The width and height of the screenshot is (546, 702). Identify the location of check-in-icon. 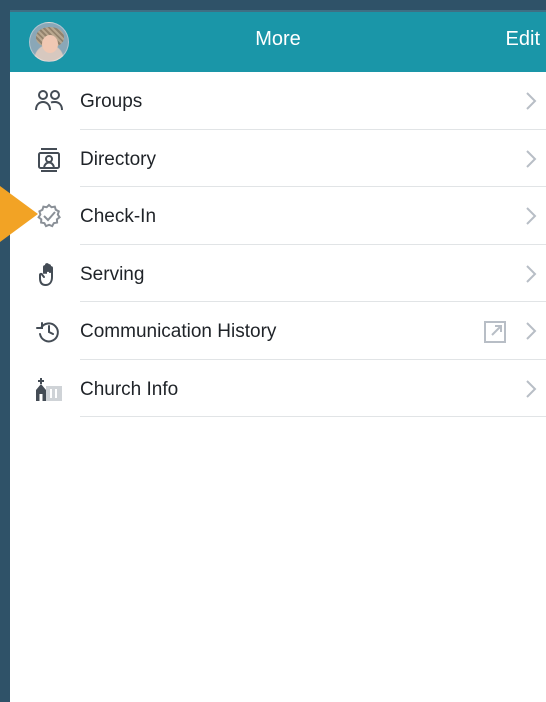
(49, 216).